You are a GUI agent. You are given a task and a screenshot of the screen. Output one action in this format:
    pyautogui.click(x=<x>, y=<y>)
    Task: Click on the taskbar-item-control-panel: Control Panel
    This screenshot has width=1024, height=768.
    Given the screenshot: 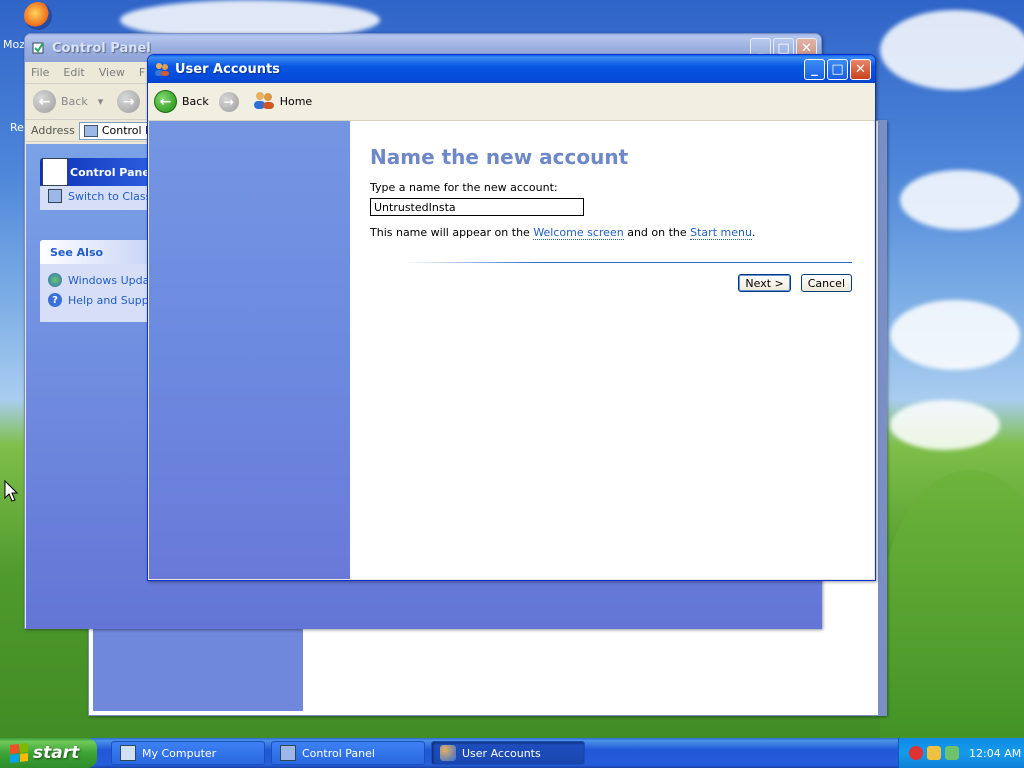 What is the action you would take?
    pyautogui.click(x=348, y=753)
    